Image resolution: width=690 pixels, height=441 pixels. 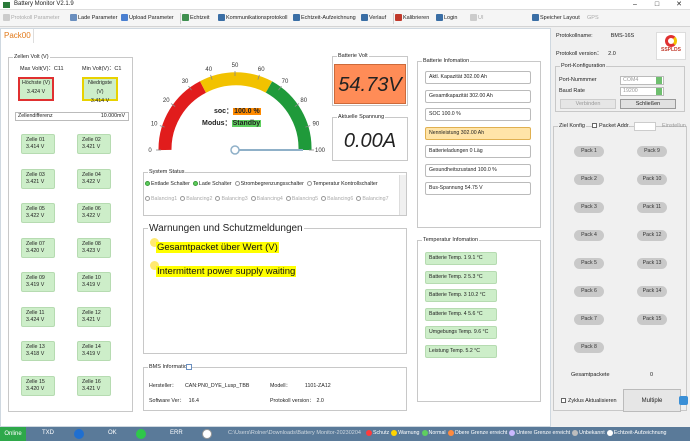 I want to click on protocol-version-value: 2.0, so click(x=612, y=54).